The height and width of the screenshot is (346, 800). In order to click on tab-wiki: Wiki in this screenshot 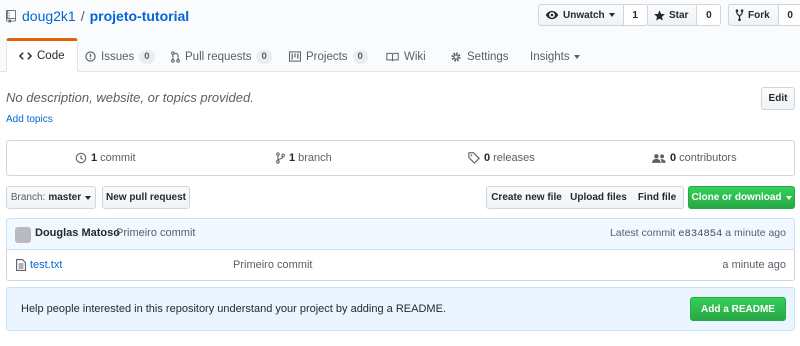, I will do `click(406, 56)`.